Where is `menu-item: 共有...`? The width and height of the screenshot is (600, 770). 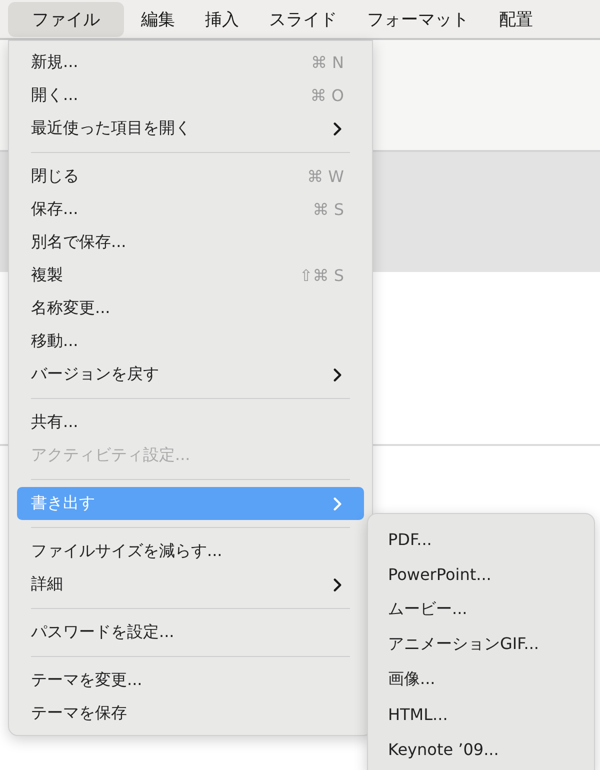 menu-item: 共有... is located at coordinates (190, 422).